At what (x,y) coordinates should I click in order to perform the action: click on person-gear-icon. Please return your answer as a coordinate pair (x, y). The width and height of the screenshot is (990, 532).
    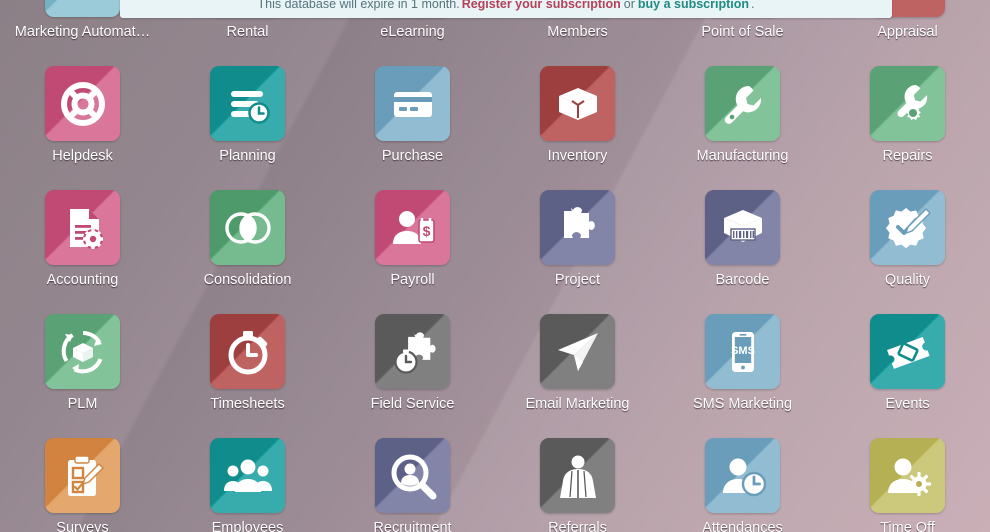
    Looking at the image, I should click on (907, 475).